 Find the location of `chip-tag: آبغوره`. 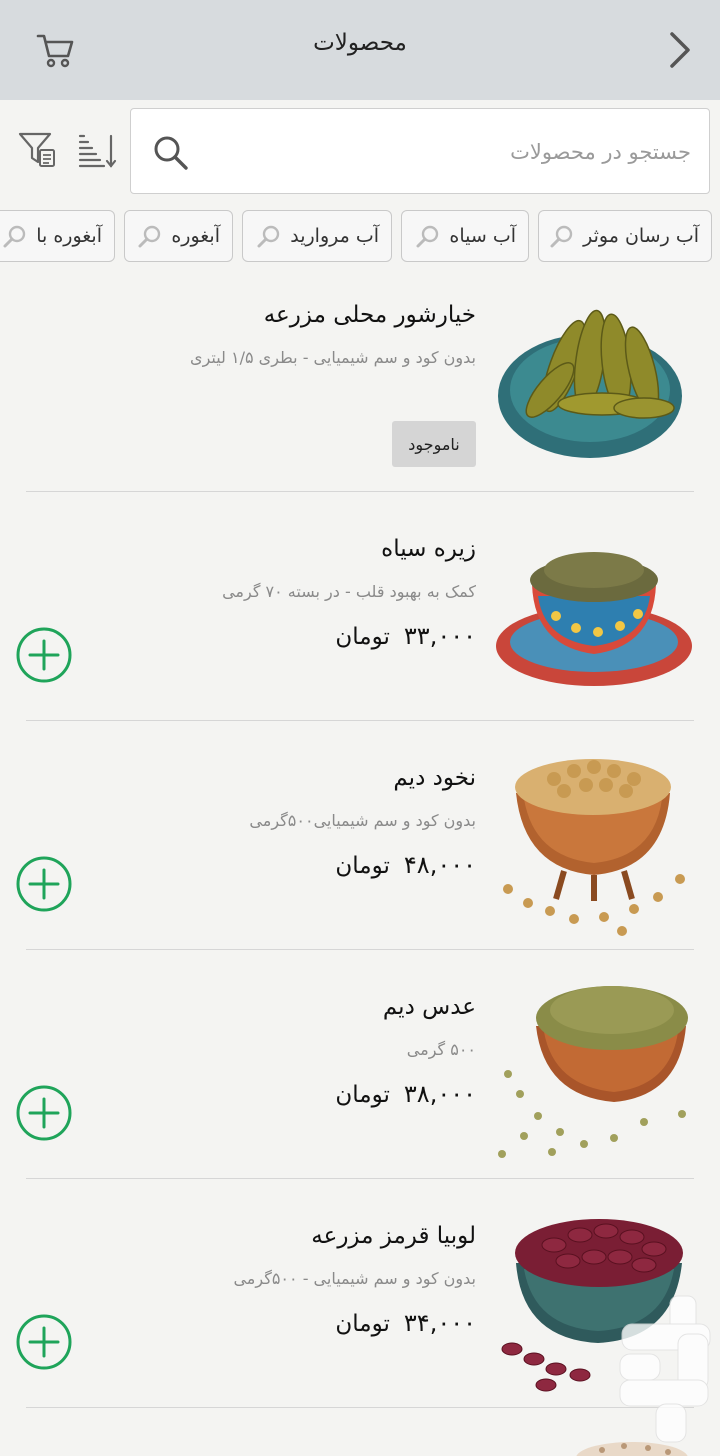

chip-tag: آبغوره is located at coordinates (178, 236).